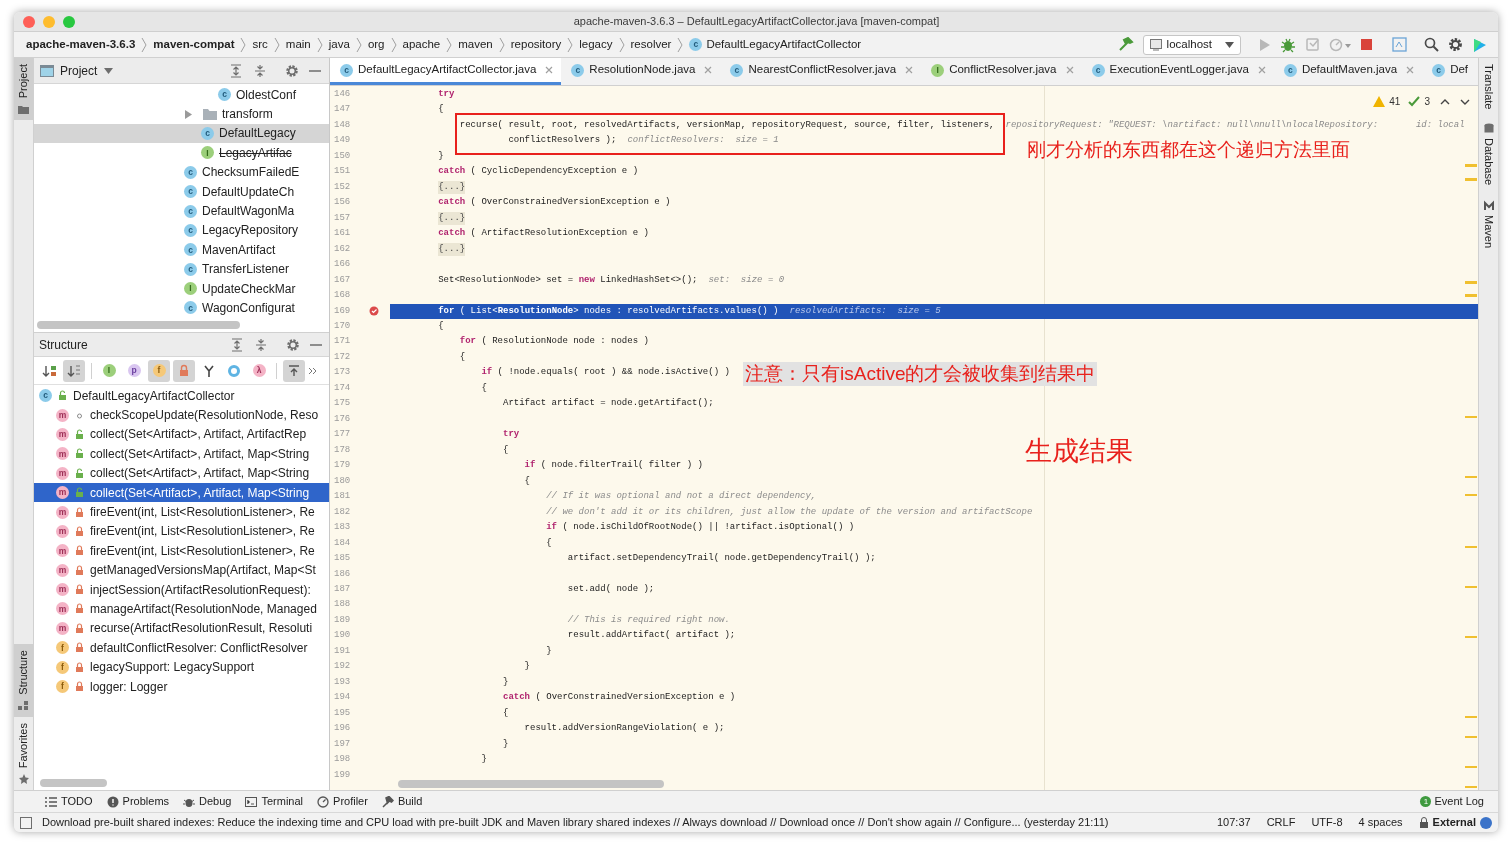  What do you see at coordinates (29, 21) in the screenshot?
I see `close-window-icon` at bounding box center [29, 21].